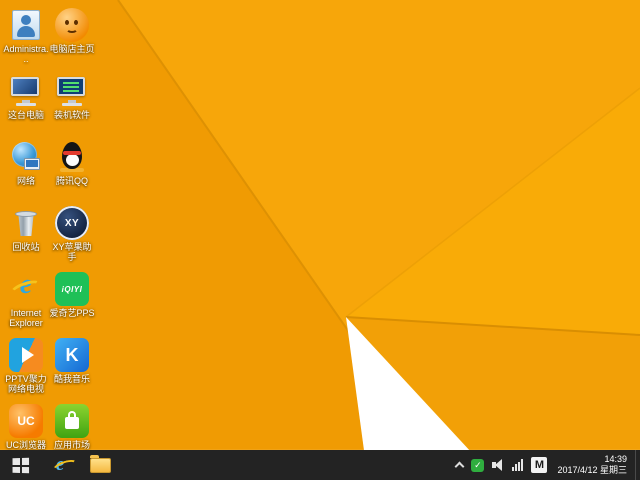 The width and height of the screenshot is (640, 480). Describe the element at coordinates (592, 470) in the screenshot. I see `clock-date: 2017/4/12 星期三` at that location.